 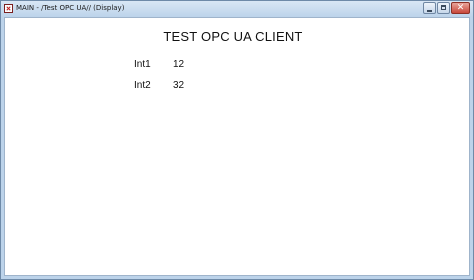 I want to click on window-title: MAIN - /Test OPC UA// (Display), so click(x=70, y=8).